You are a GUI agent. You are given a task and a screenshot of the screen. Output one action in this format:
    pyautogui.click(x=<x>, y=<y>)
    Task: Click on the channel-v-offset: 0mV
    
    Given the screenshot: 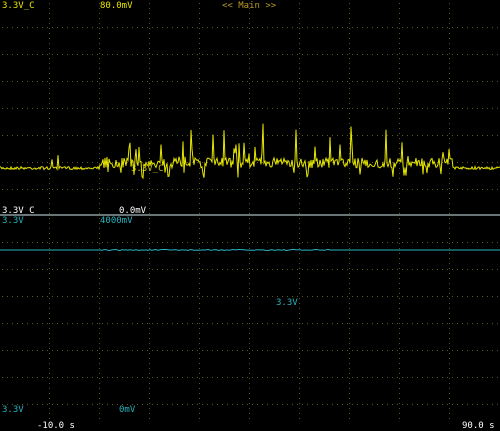 What is the action you would take?
    pyautogui.click(x=127, y=410)
    